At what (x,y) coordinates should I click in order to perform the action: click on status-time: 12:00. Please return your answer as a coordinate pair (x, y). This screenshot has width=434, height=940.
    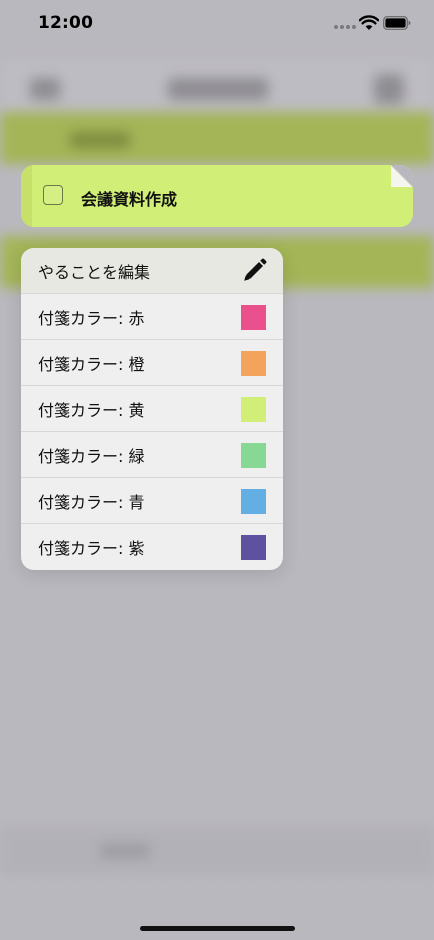
    Looking at the image, I should click on (66, 23).